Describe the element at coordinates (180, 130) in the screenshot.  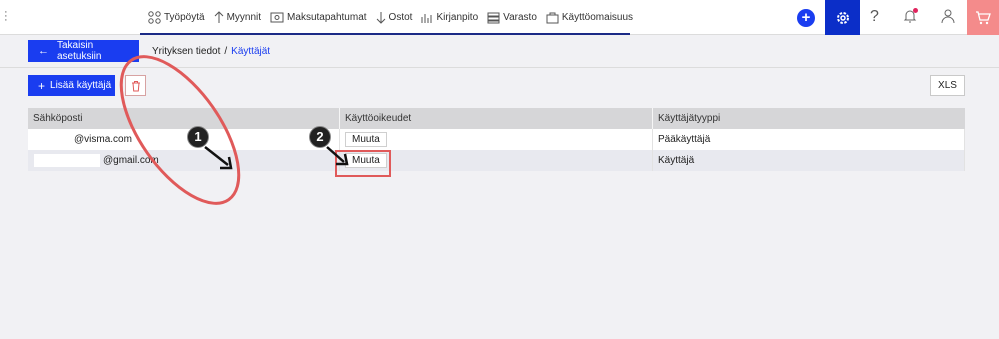
I see `highlight-ellipse` at that location.